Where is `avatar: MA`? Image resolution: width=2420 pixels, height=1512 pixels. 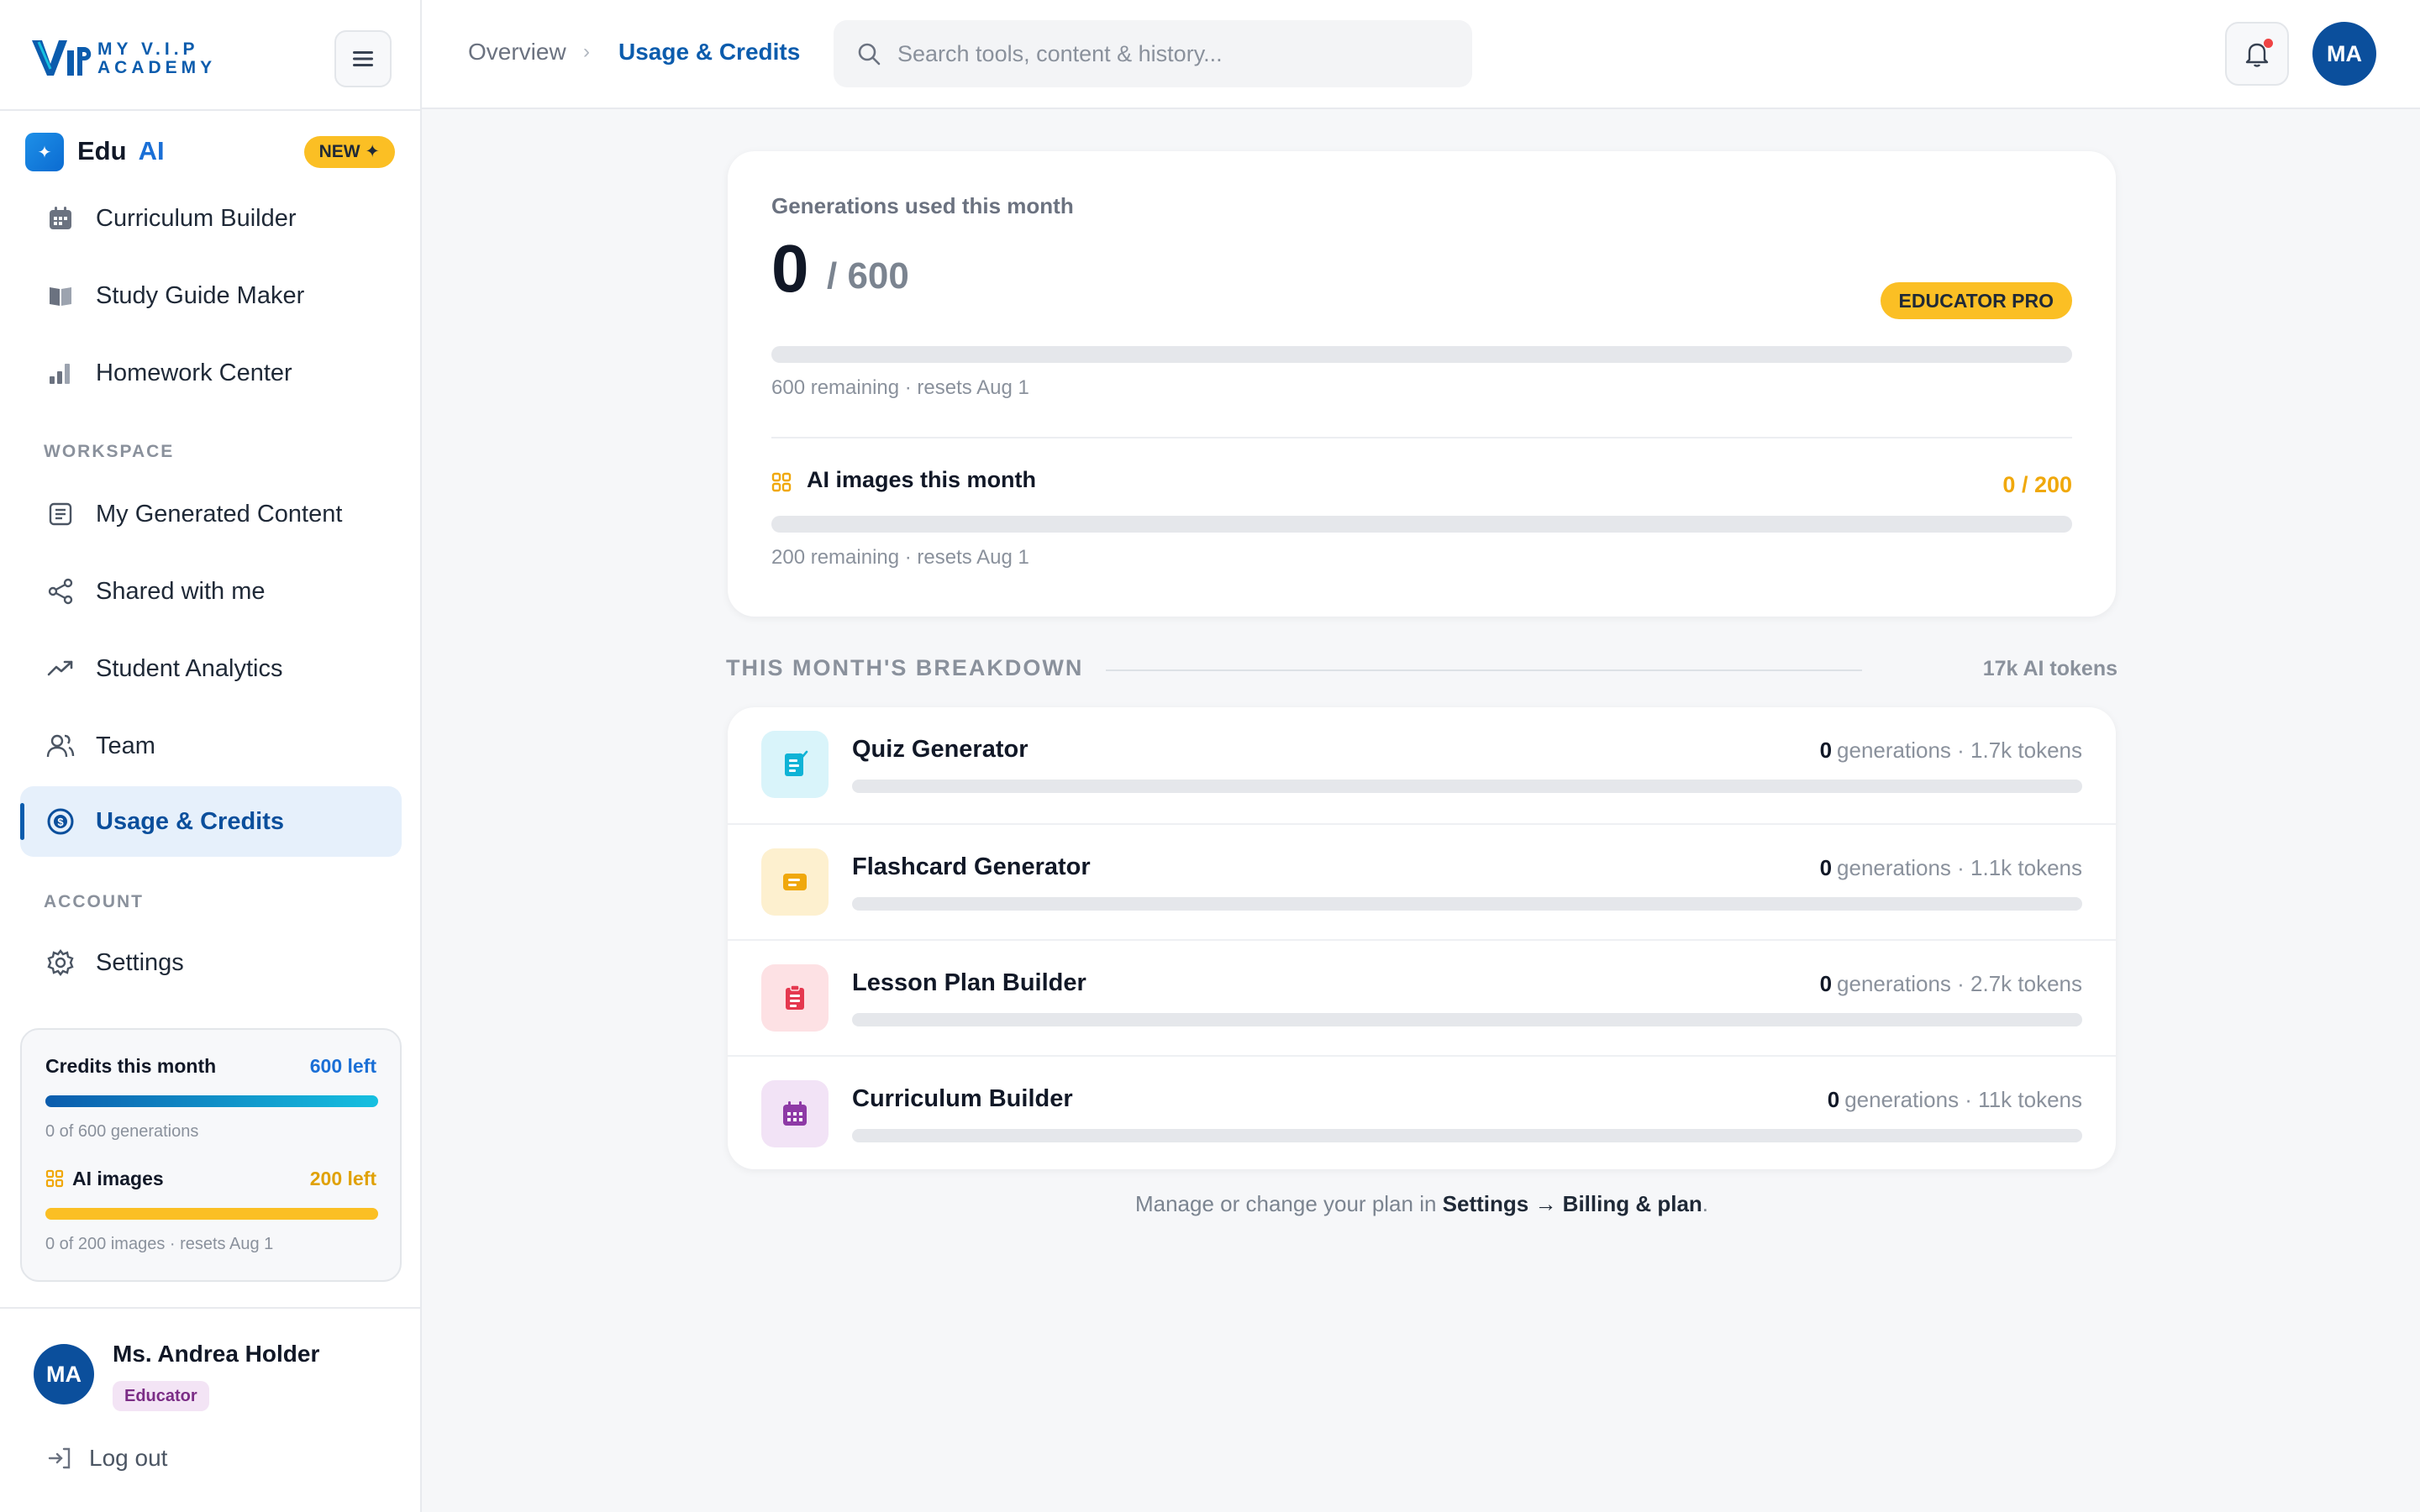 avatar: MA is located at coordinates (64, 1374).